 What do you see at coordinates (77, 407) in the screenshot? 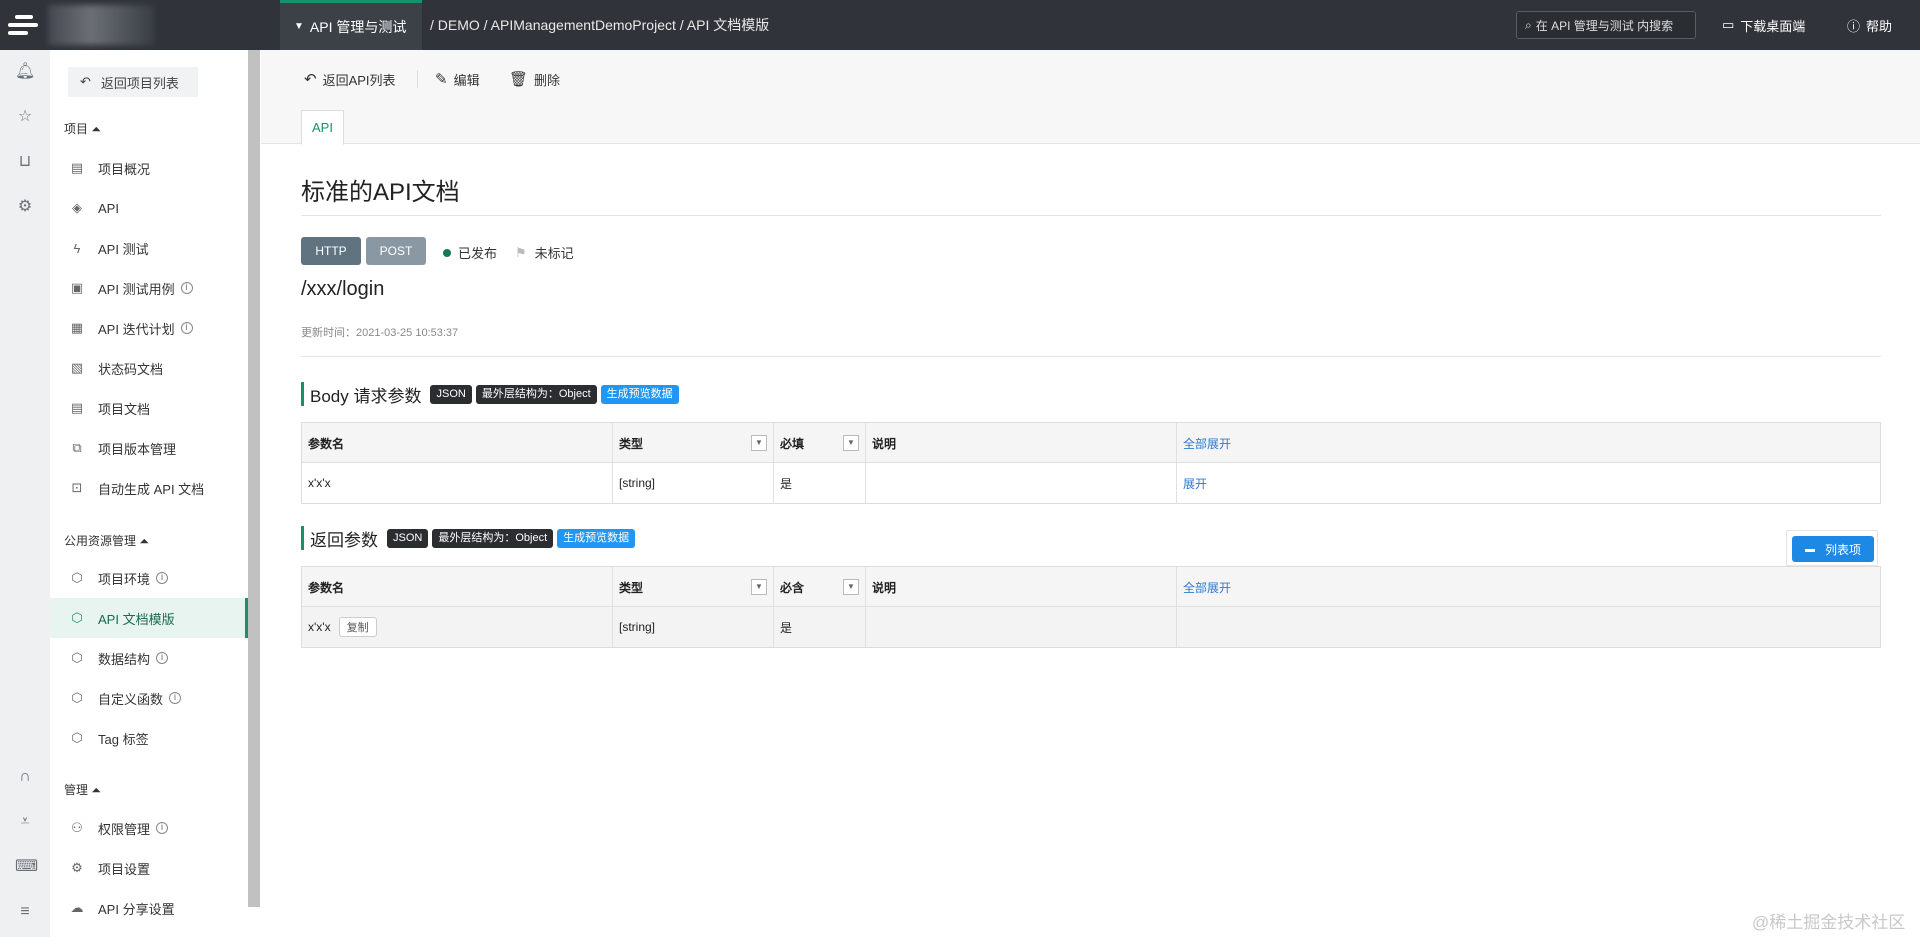
I see `document-icon: ▤` at bounding box center [77, 407].